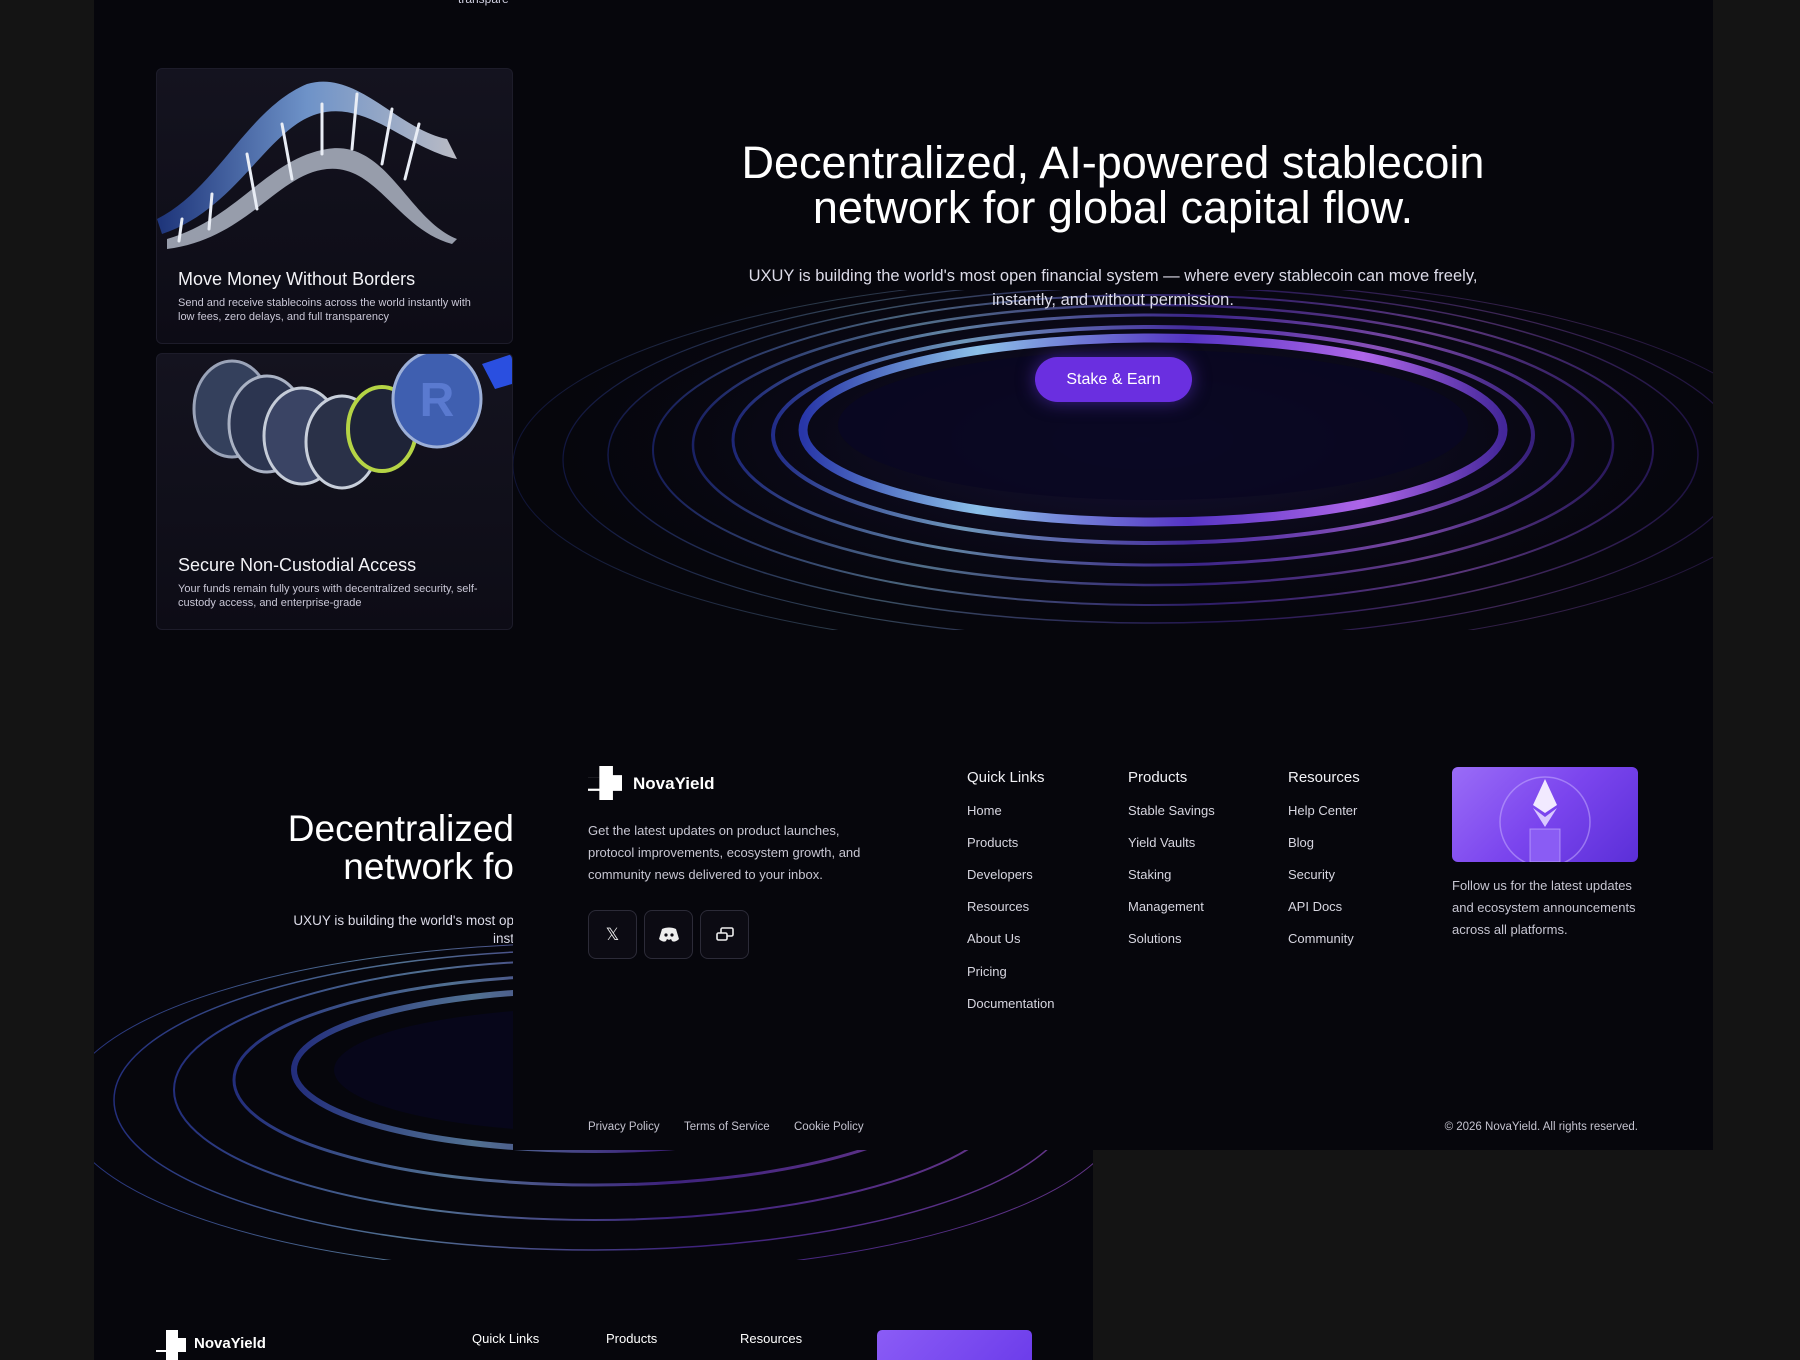 The image size is (1800, 1360). I want to click on hero-title-line2: network for global capital flow., so click(1113, 207).